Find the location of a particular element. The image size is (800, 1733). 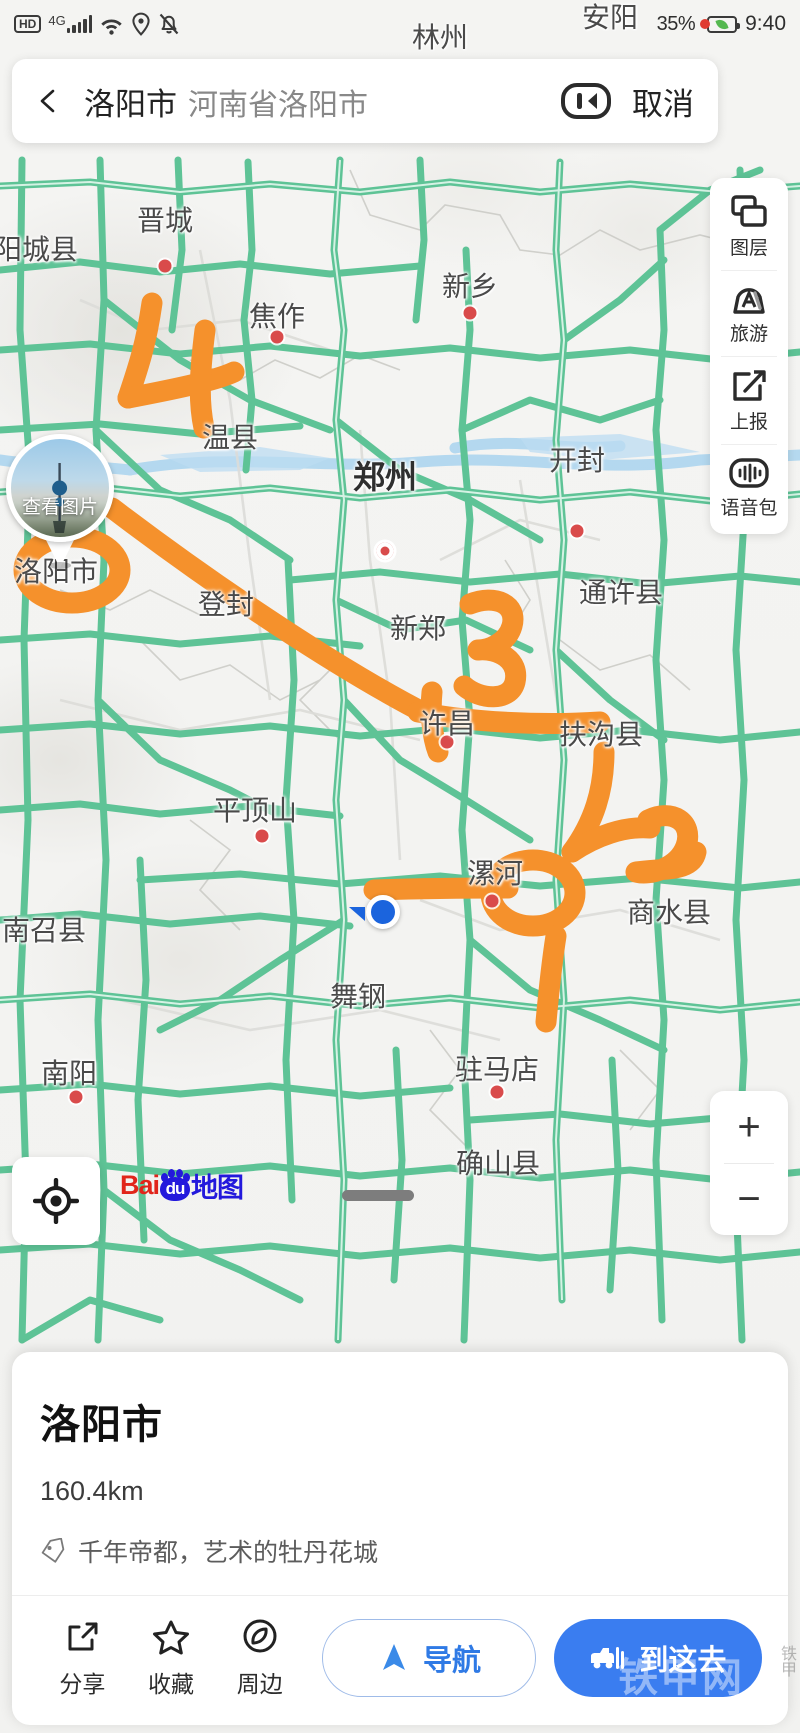

battery-percent-label: 35% is located at coordinates (676, 23).